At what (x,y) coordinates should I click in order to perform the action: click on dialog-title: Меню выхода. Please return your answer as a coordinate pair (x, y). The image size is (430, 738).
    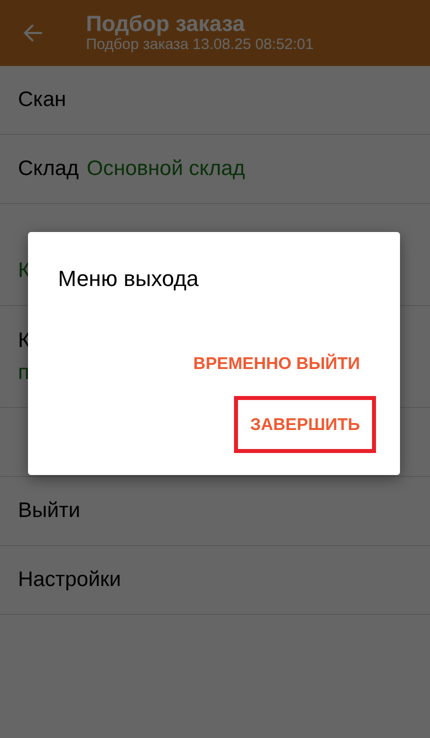
    Looking at the image, I should click on (129, 279).